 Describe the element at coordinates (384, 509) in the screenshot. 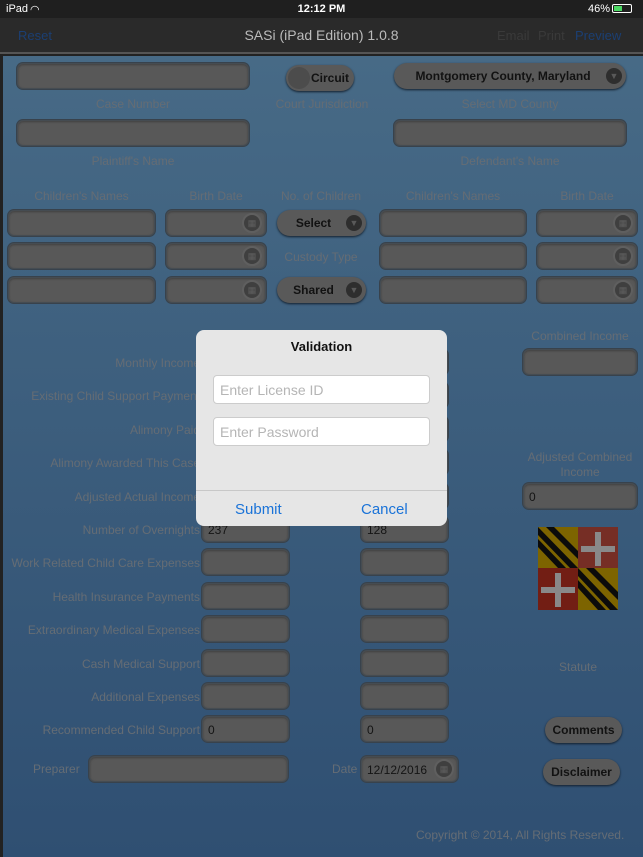

I see `cancel-button: Cancel` at that location.